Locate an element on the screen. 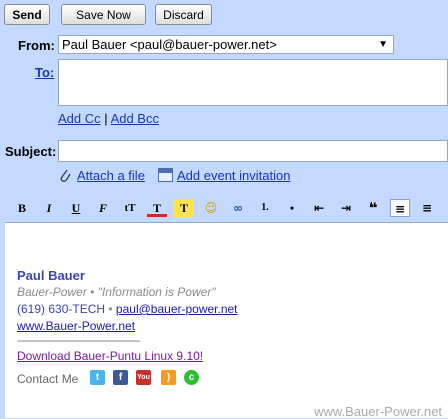 Image resolution: width=448 pixels, height=419 pixels. linkedin-icon: c is located at coordinates (191, 377).